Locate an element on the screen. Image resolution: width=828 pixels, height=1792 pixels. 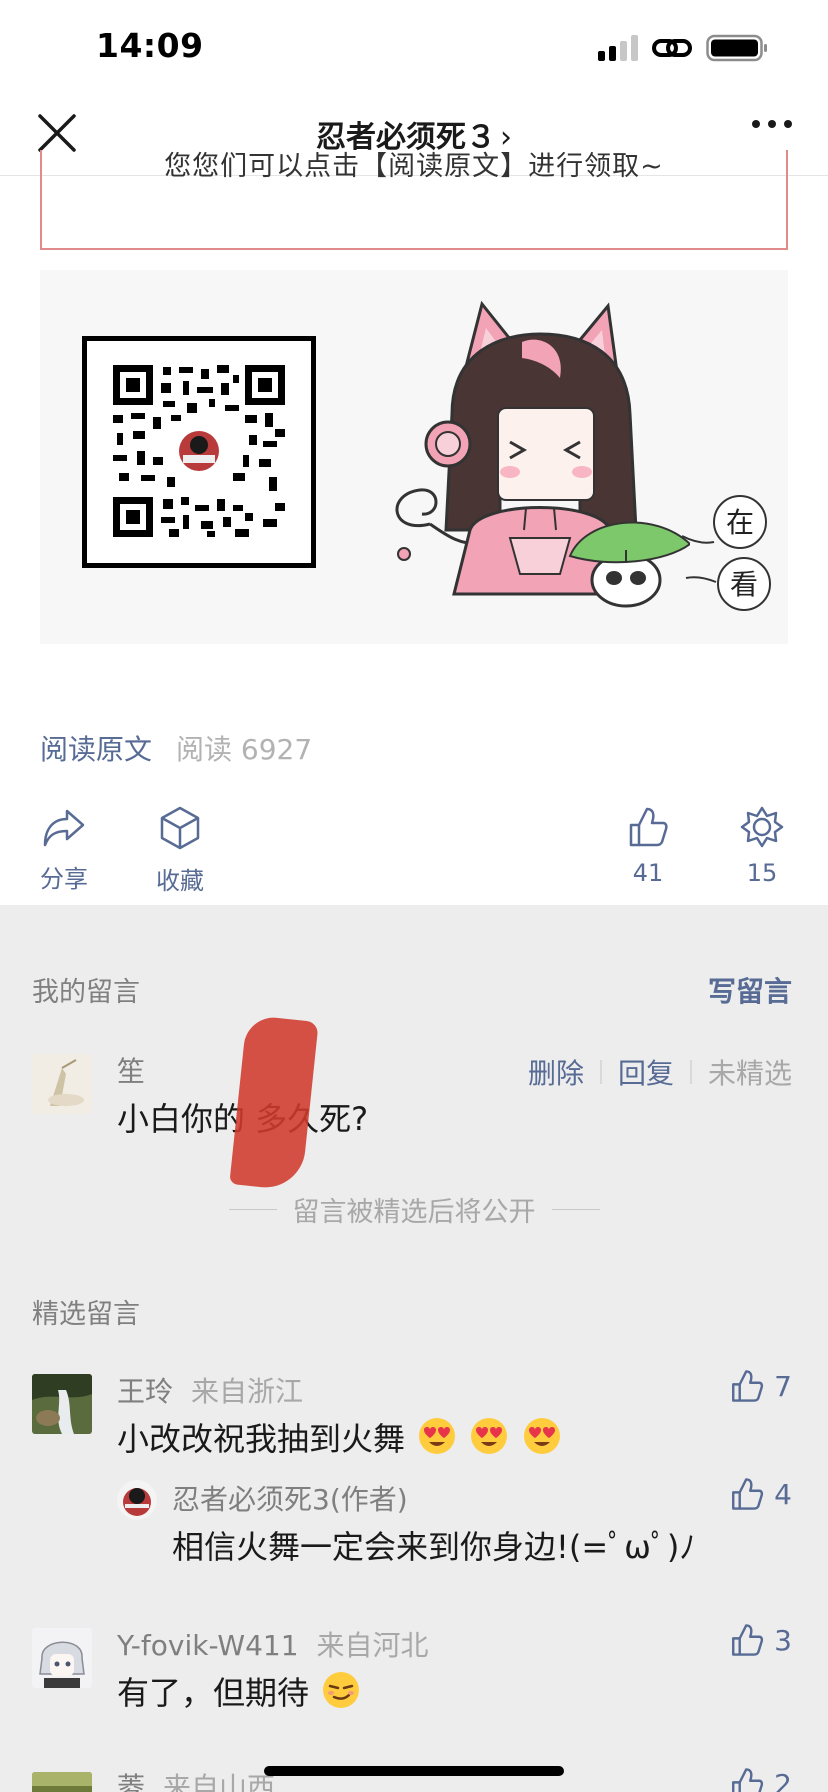
wow-count: 15 is located at coordinates (762, 873).